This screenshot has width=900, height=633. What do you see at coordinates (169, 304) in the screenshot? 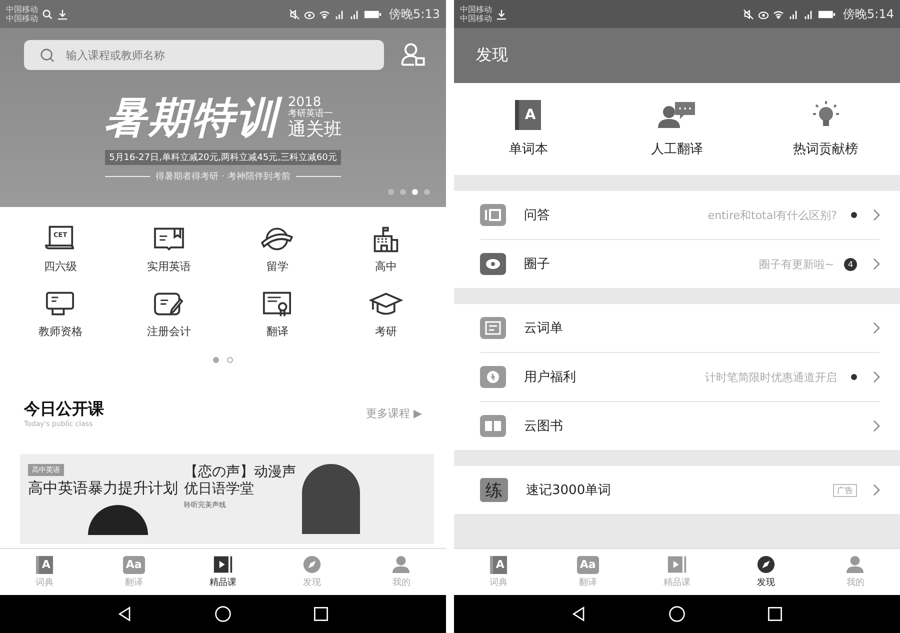
I see `card-pen-icon` at bounding box center [169, 304].